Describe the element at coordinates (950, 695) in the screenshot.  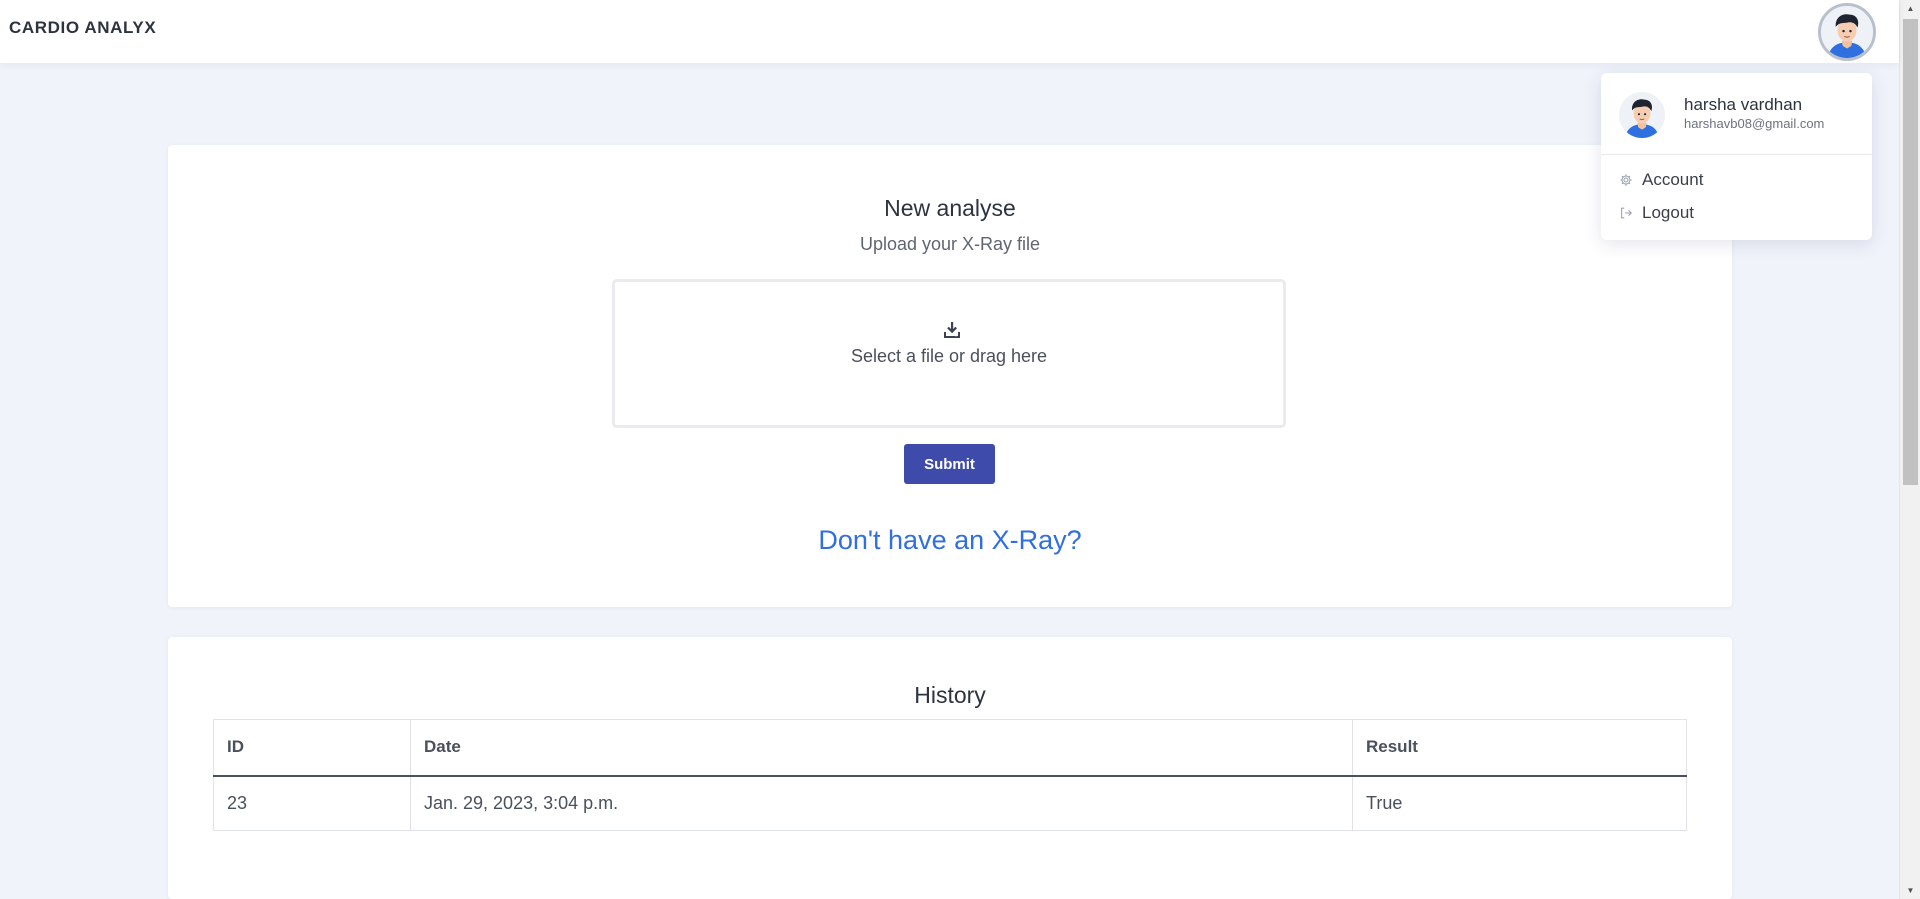
I see `history-title: History` at that location.